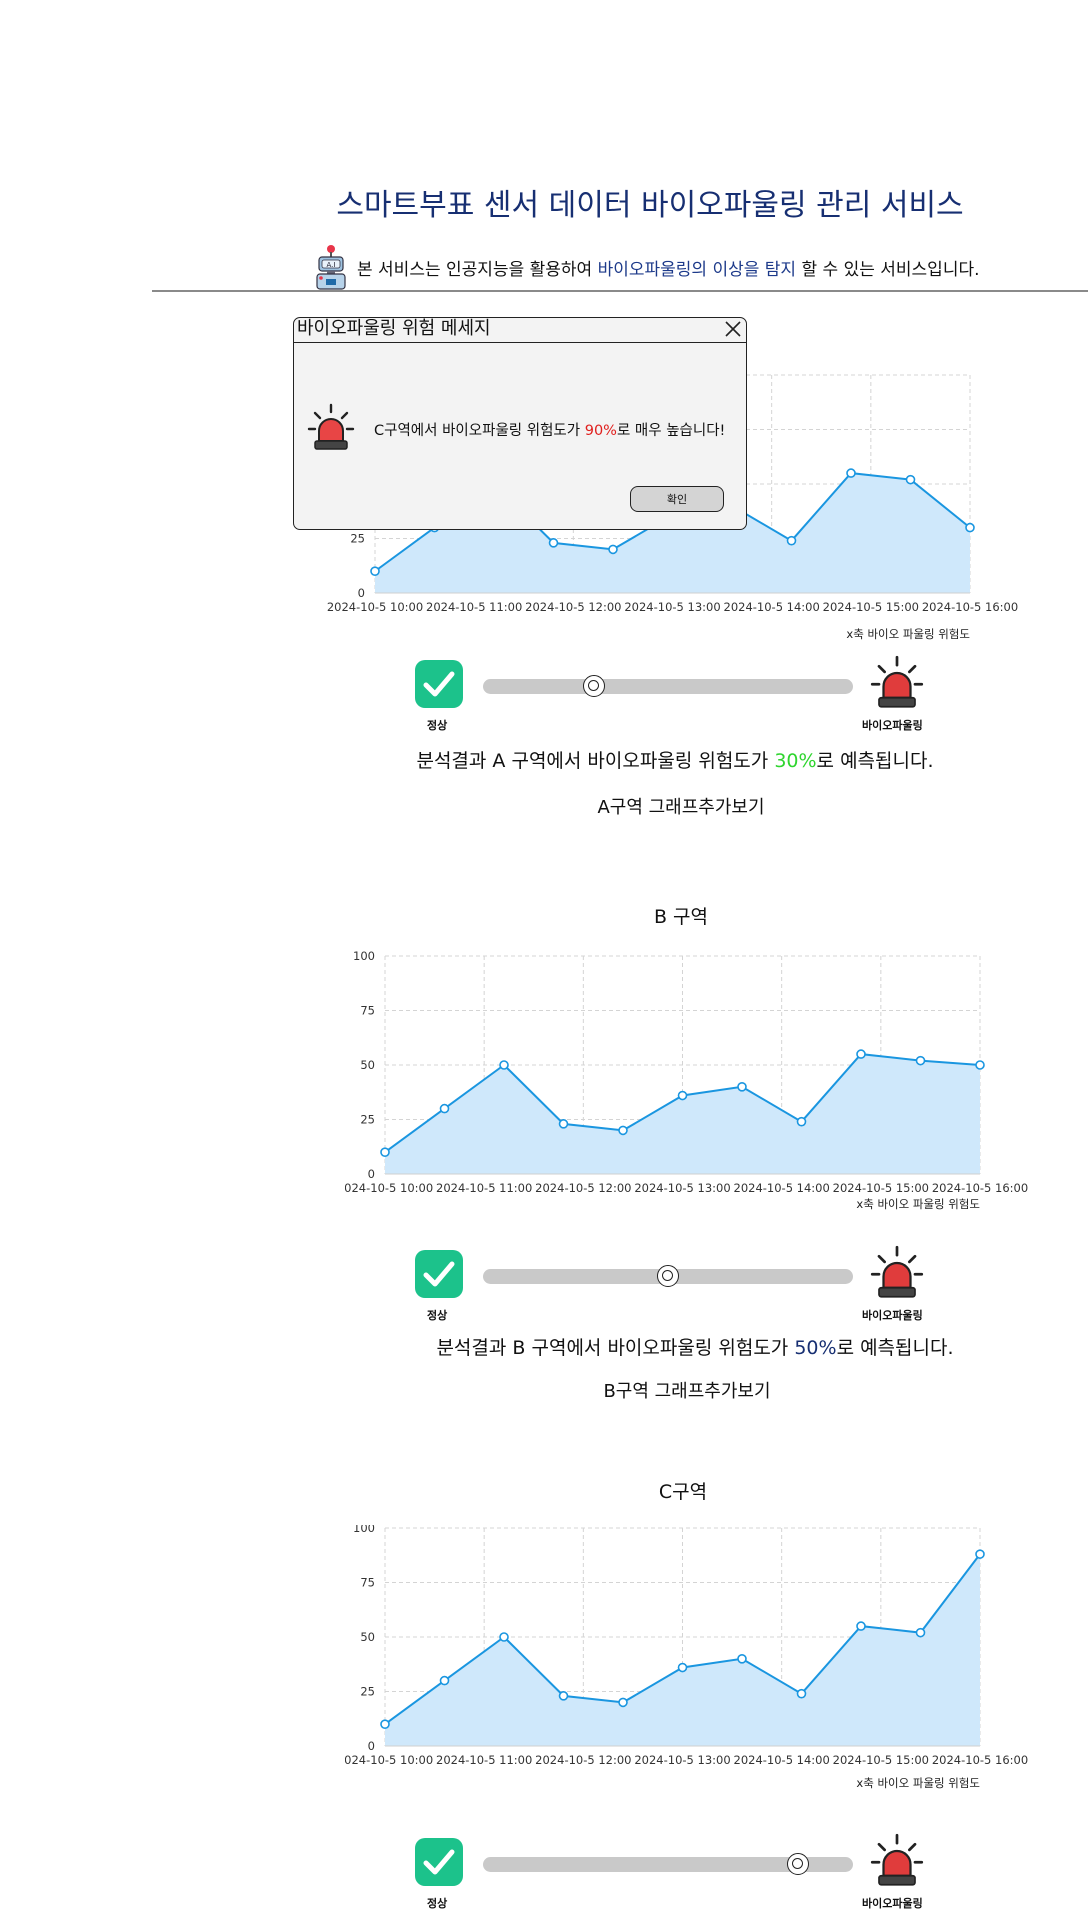 The width and height of the screenshot is (1088, 1927). I want to click on risk-gauge-b: 정상 바이오파울링, so click(675, 1287).